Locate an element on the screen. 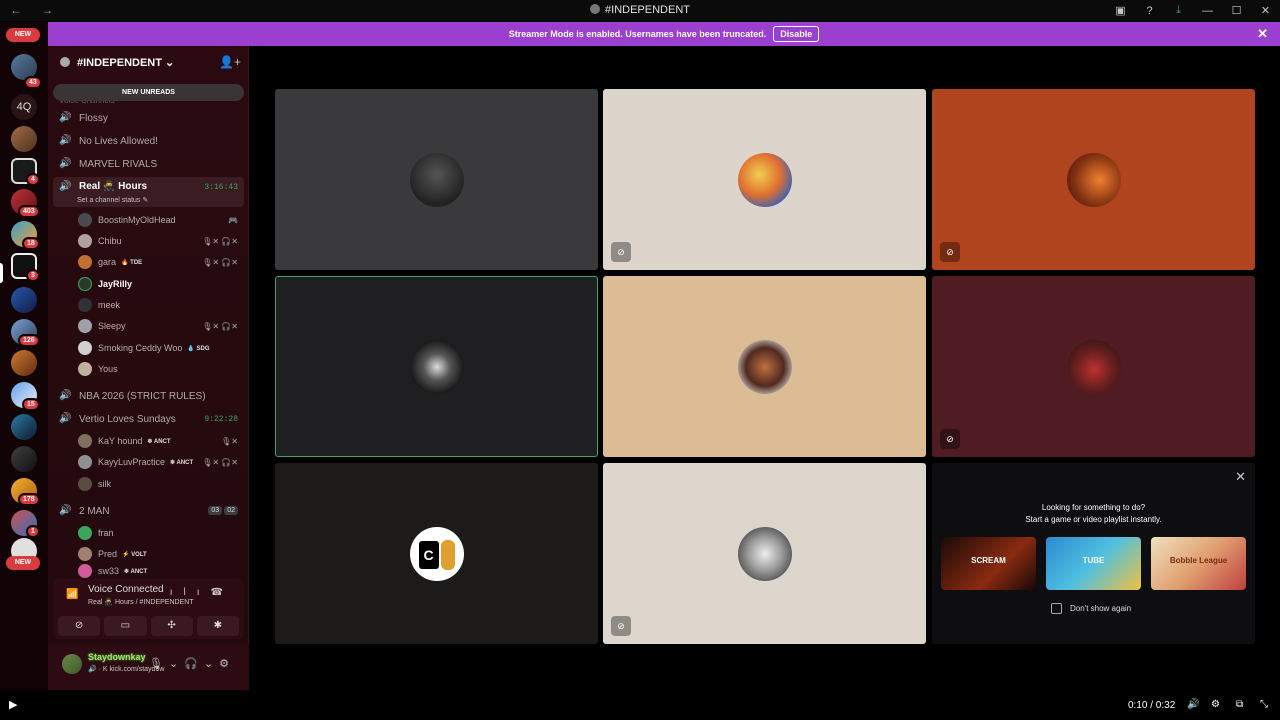  channel-vertio-loves-sundays: 🔊 Vertio Loves Sundays 9:22:28 is located at coordinates (148, 419).